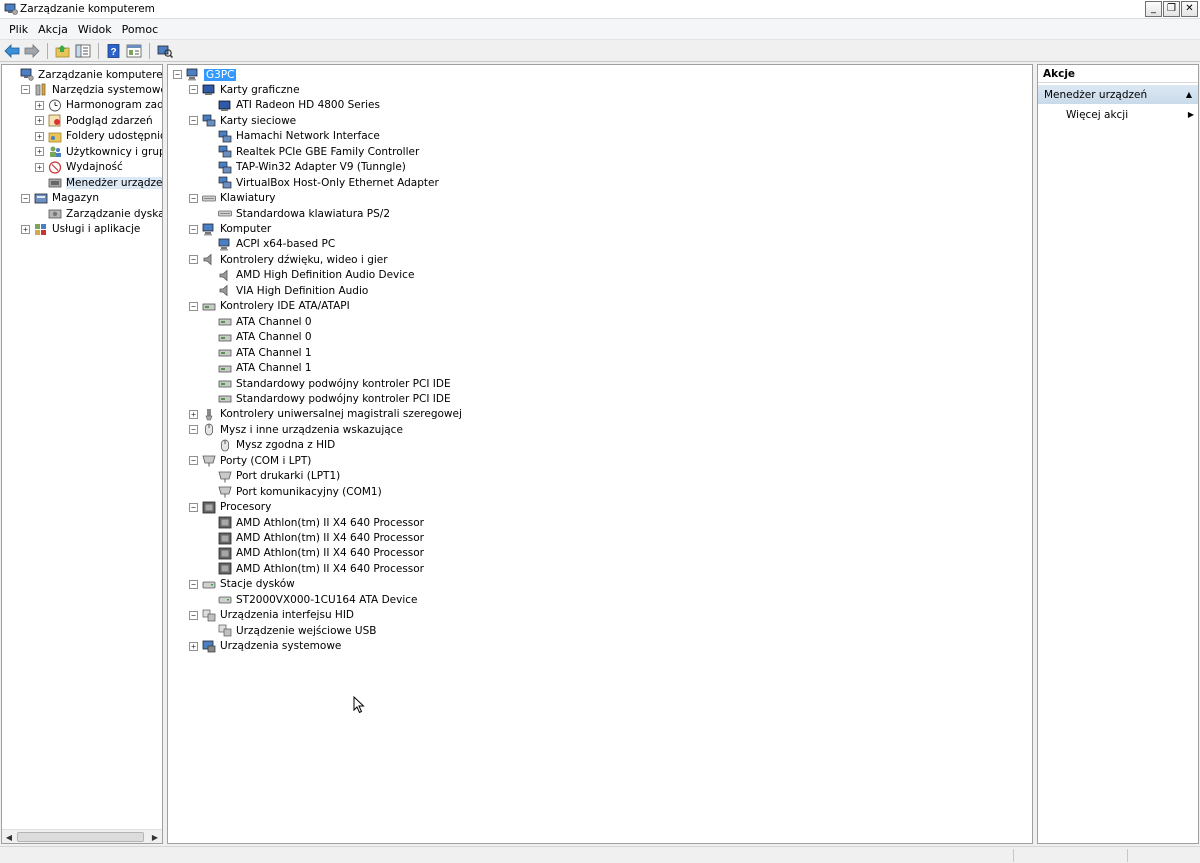 Image resolution: width=1200 pixels, height=863 pixels. Describe the element at coordinates (297, 213) in the screenshot. I see `device-item: Standardowa klawiatura PS/2` at that location.